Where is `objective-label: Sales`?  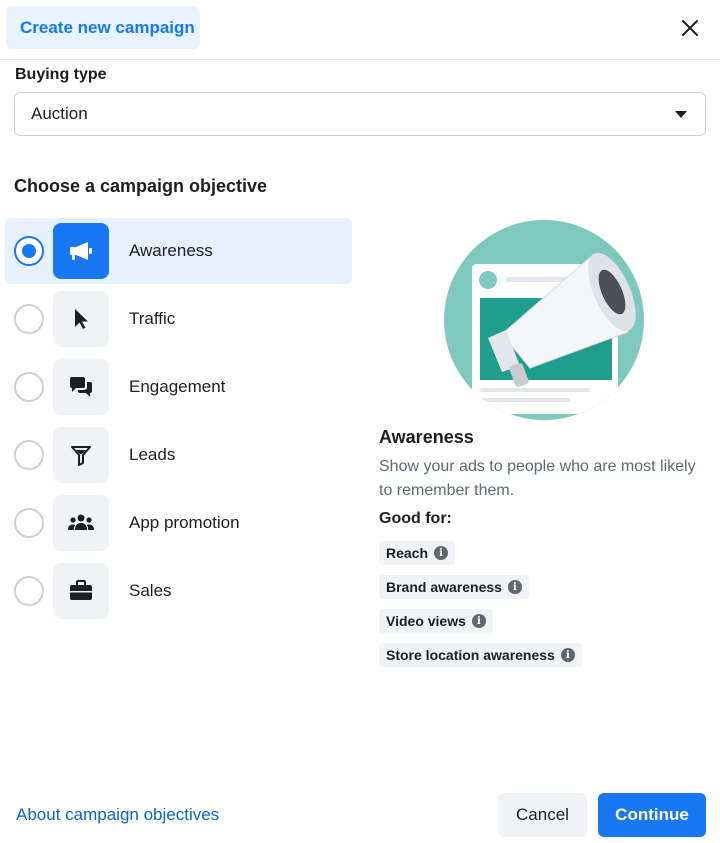
objective-label: Sales is located at coordinates (150, 590).